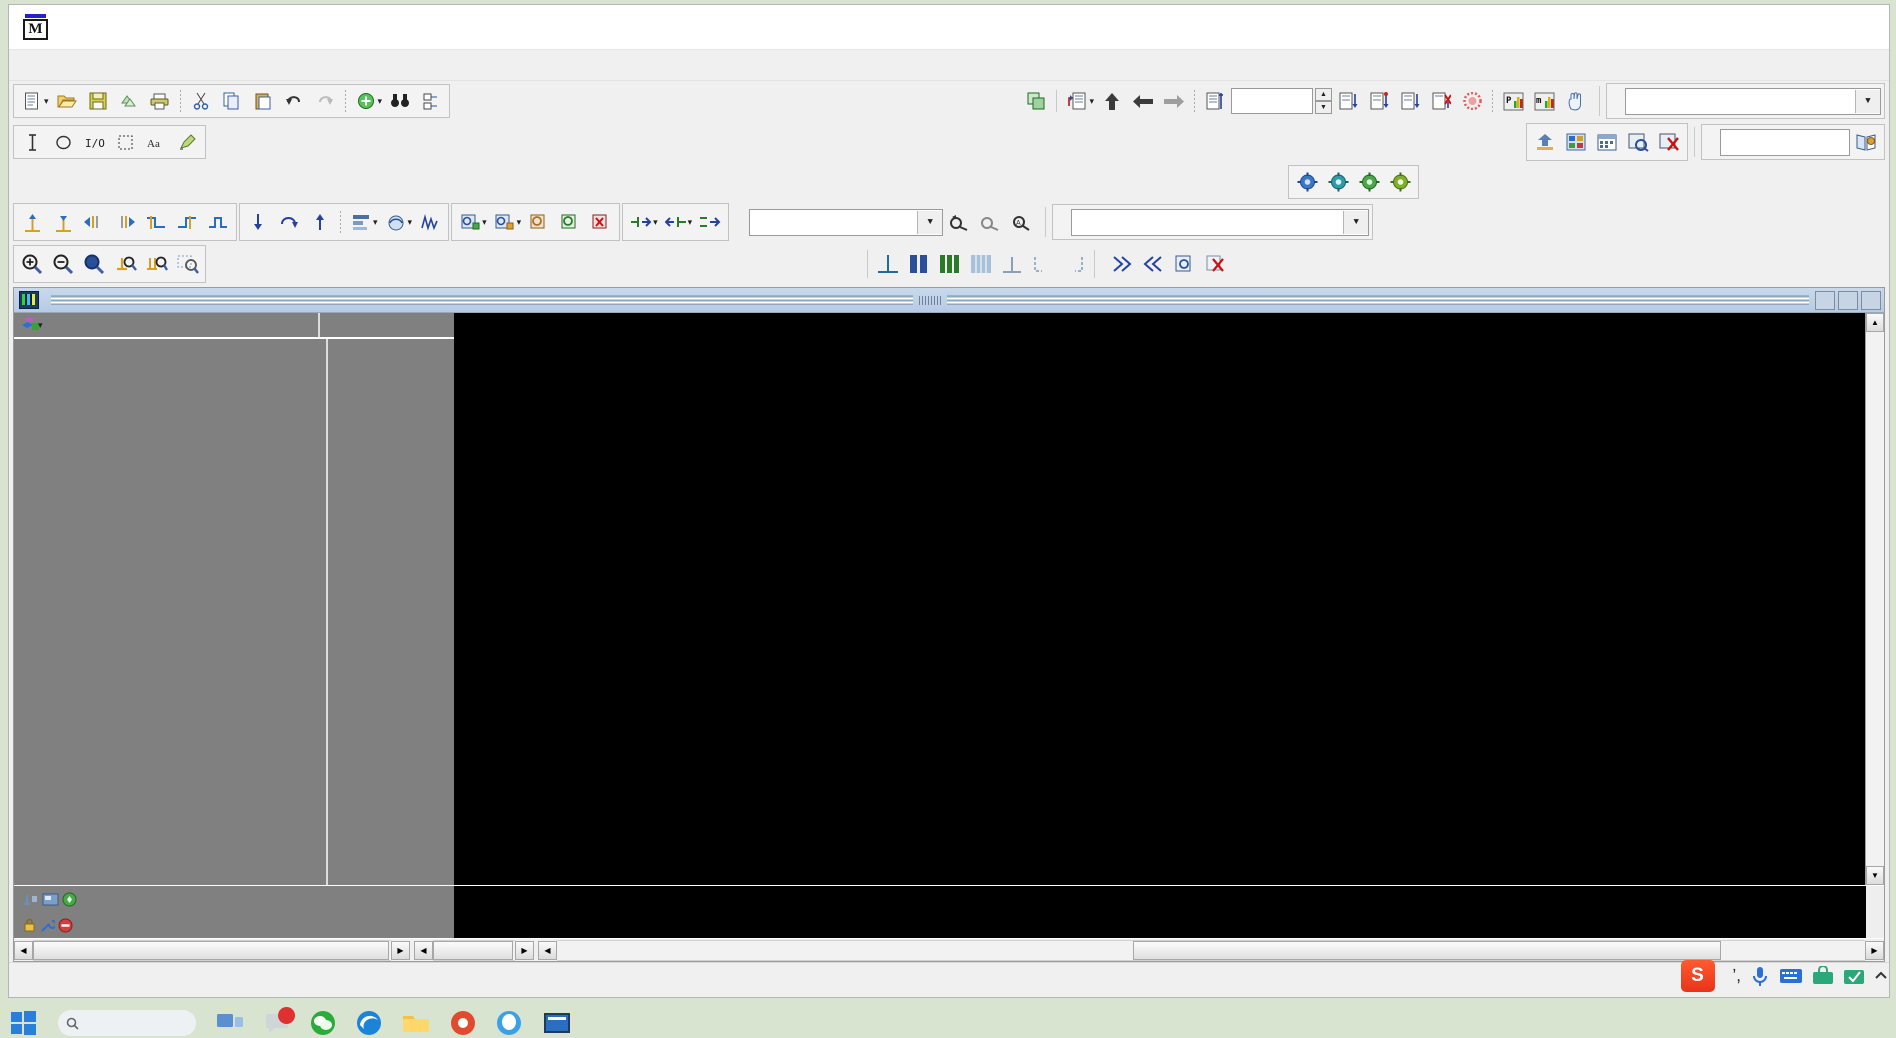 This screenshot has height=1038, width=1896. Describe the element at coordinates (96, 65) in the screenshot. I see `menu-compile` at that location.